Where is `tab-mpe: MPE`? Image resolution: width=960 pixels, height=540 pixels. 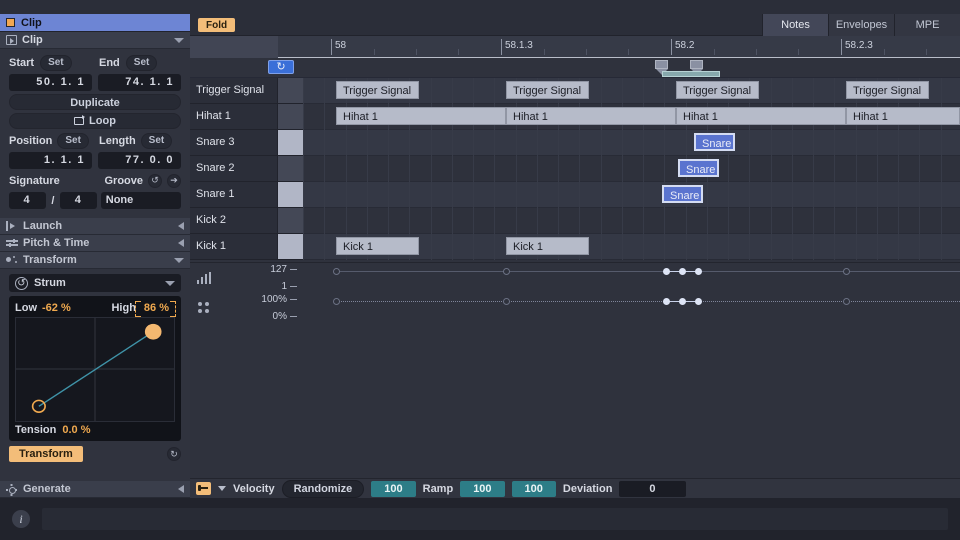
tab-mpe: MPE is located at coordinates (927, 25).